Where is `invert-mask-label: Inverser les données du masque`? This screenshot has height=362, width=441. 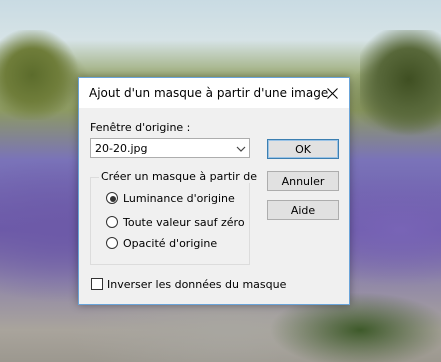 invert-mask-label: Inverser les données du masque is located at coordinates (197, 284).